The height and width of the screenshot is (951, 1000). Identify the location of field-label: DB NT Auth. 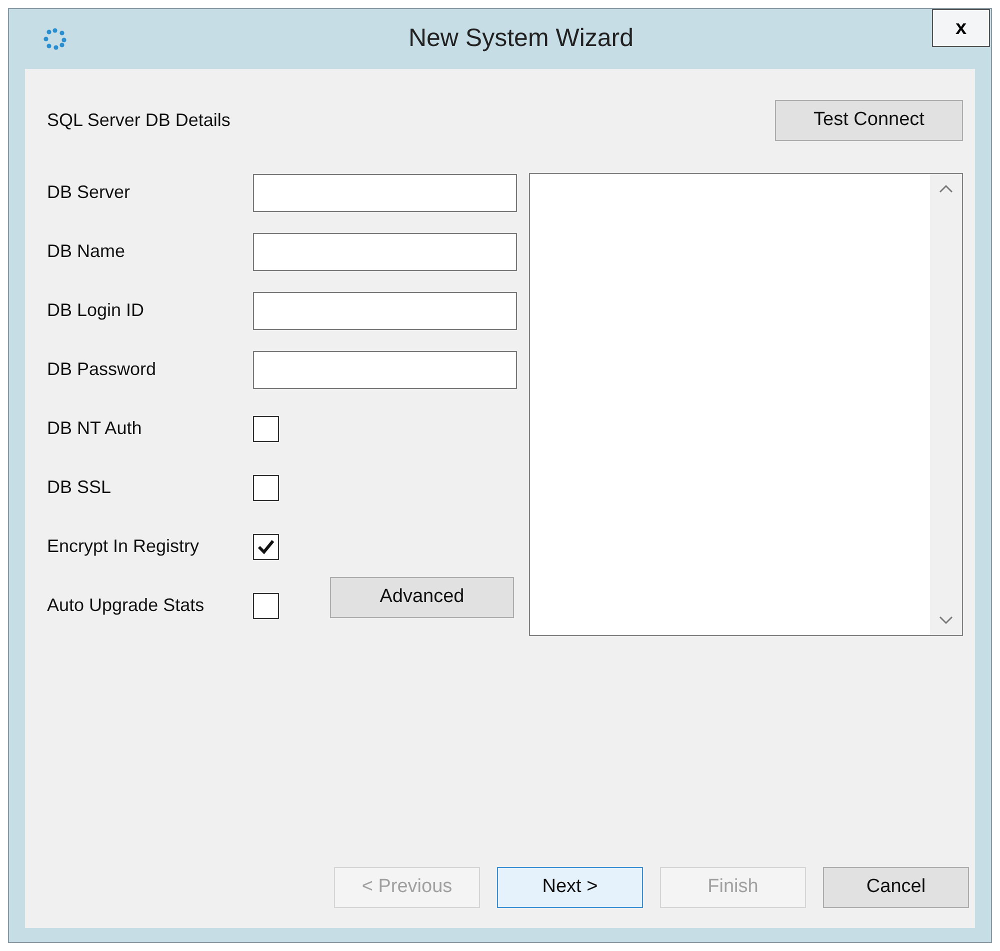
(95, 428).